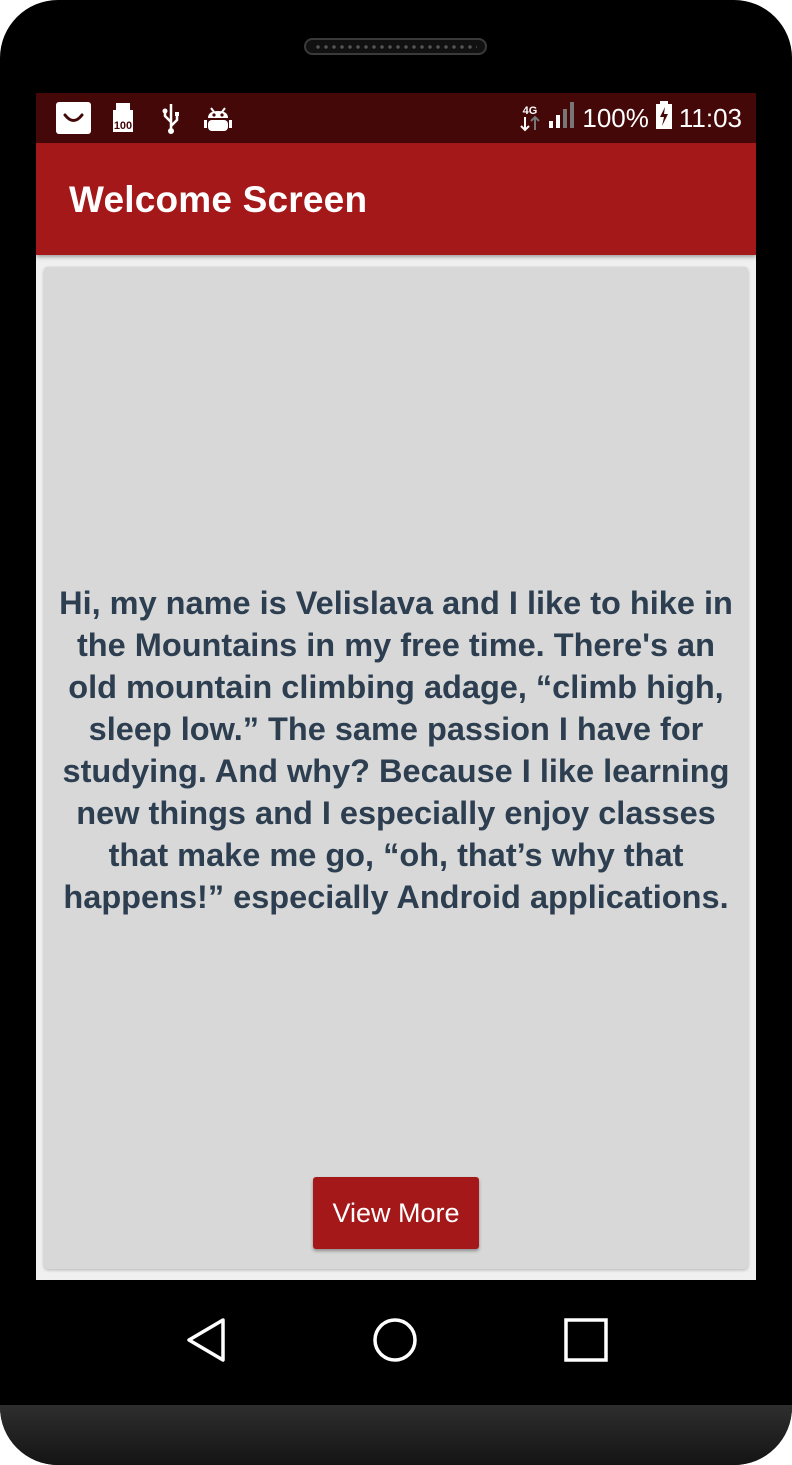 This screenshot has height=1465, width=792. I want to click on app-bar: Welcome Screen, so click(396, 199).